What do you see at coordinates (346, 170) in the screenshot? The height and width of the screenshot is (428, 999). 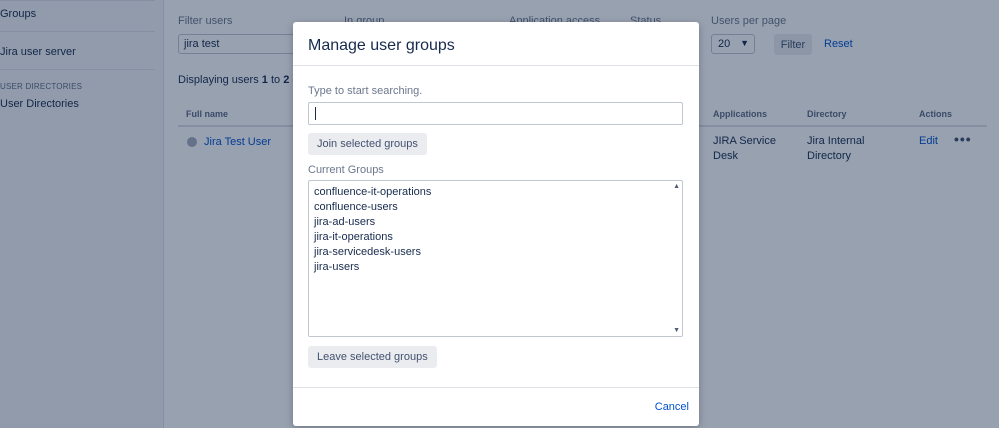 I see `current-groups-label: Current Groups` at bounding box center [346, 170].